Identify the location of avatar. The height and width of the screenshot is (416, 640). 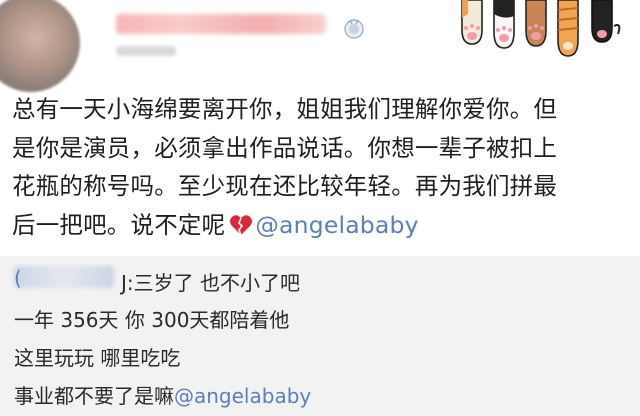
(40, 46).